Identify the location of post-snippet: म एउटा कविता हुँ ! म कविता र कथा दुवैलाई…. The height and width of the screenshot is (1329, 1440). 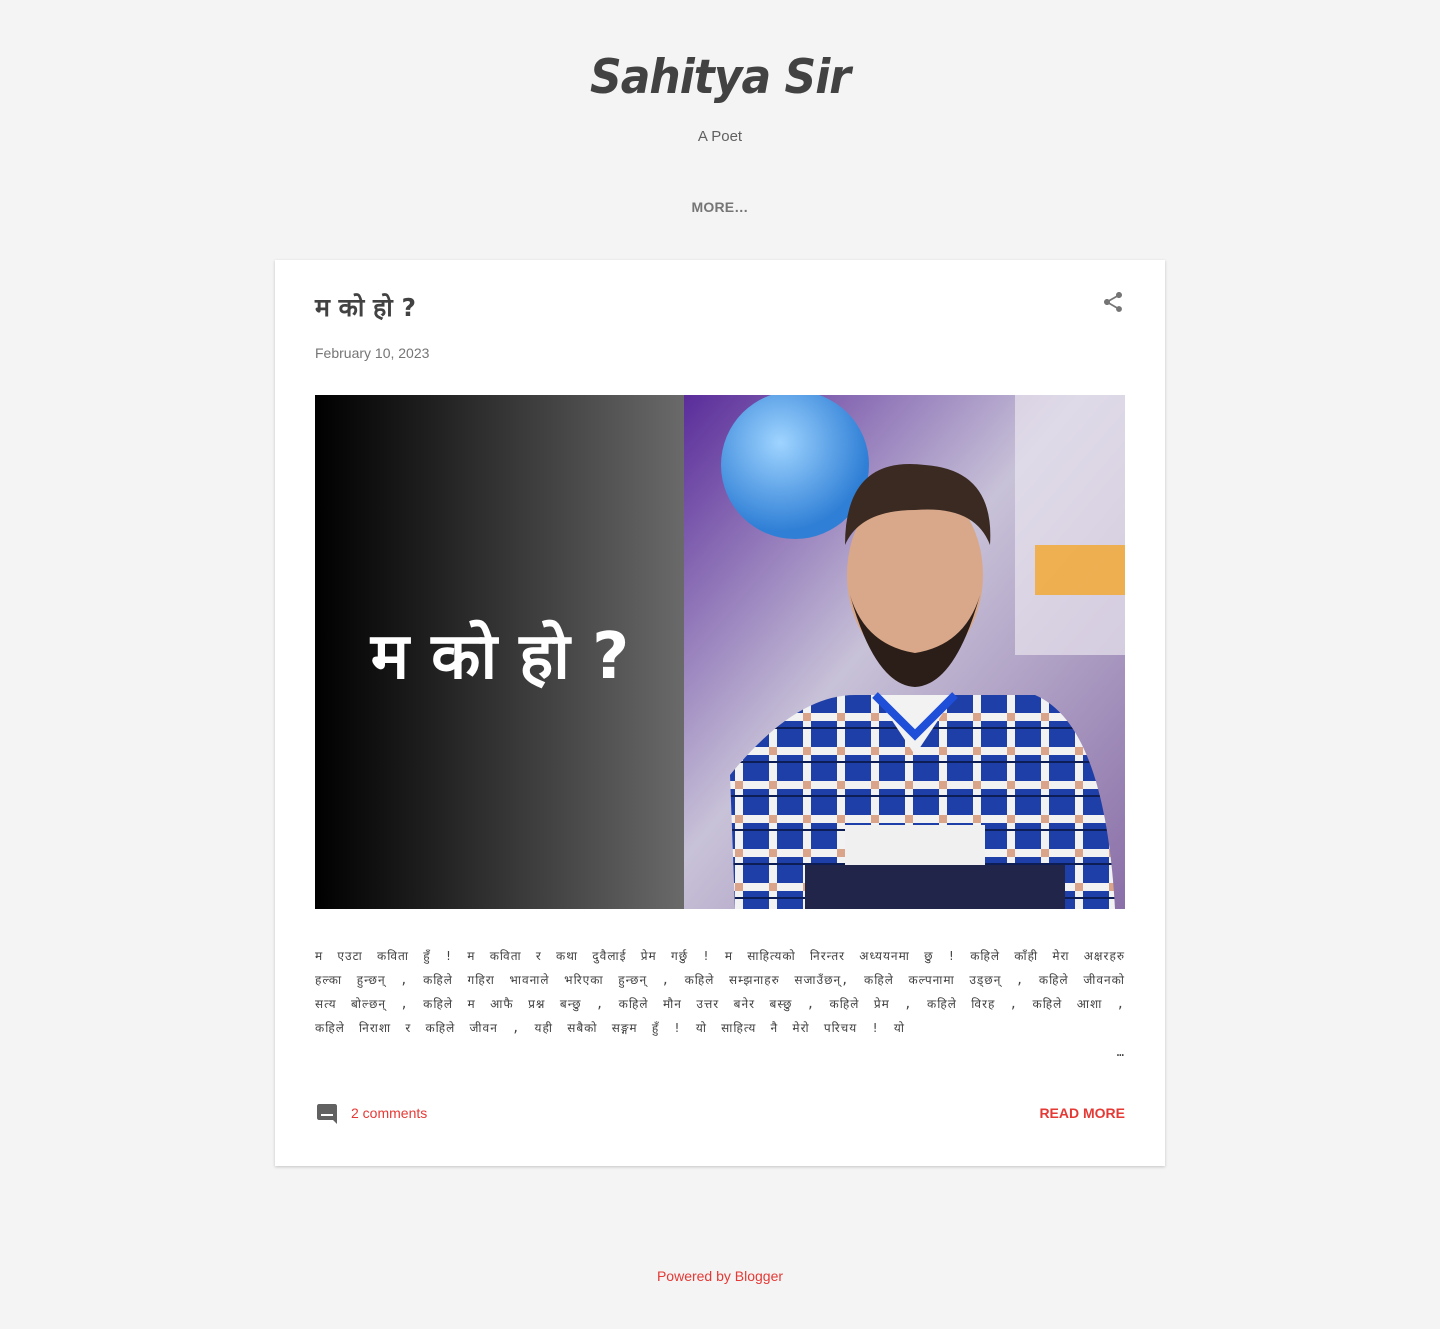
(720, 1004).